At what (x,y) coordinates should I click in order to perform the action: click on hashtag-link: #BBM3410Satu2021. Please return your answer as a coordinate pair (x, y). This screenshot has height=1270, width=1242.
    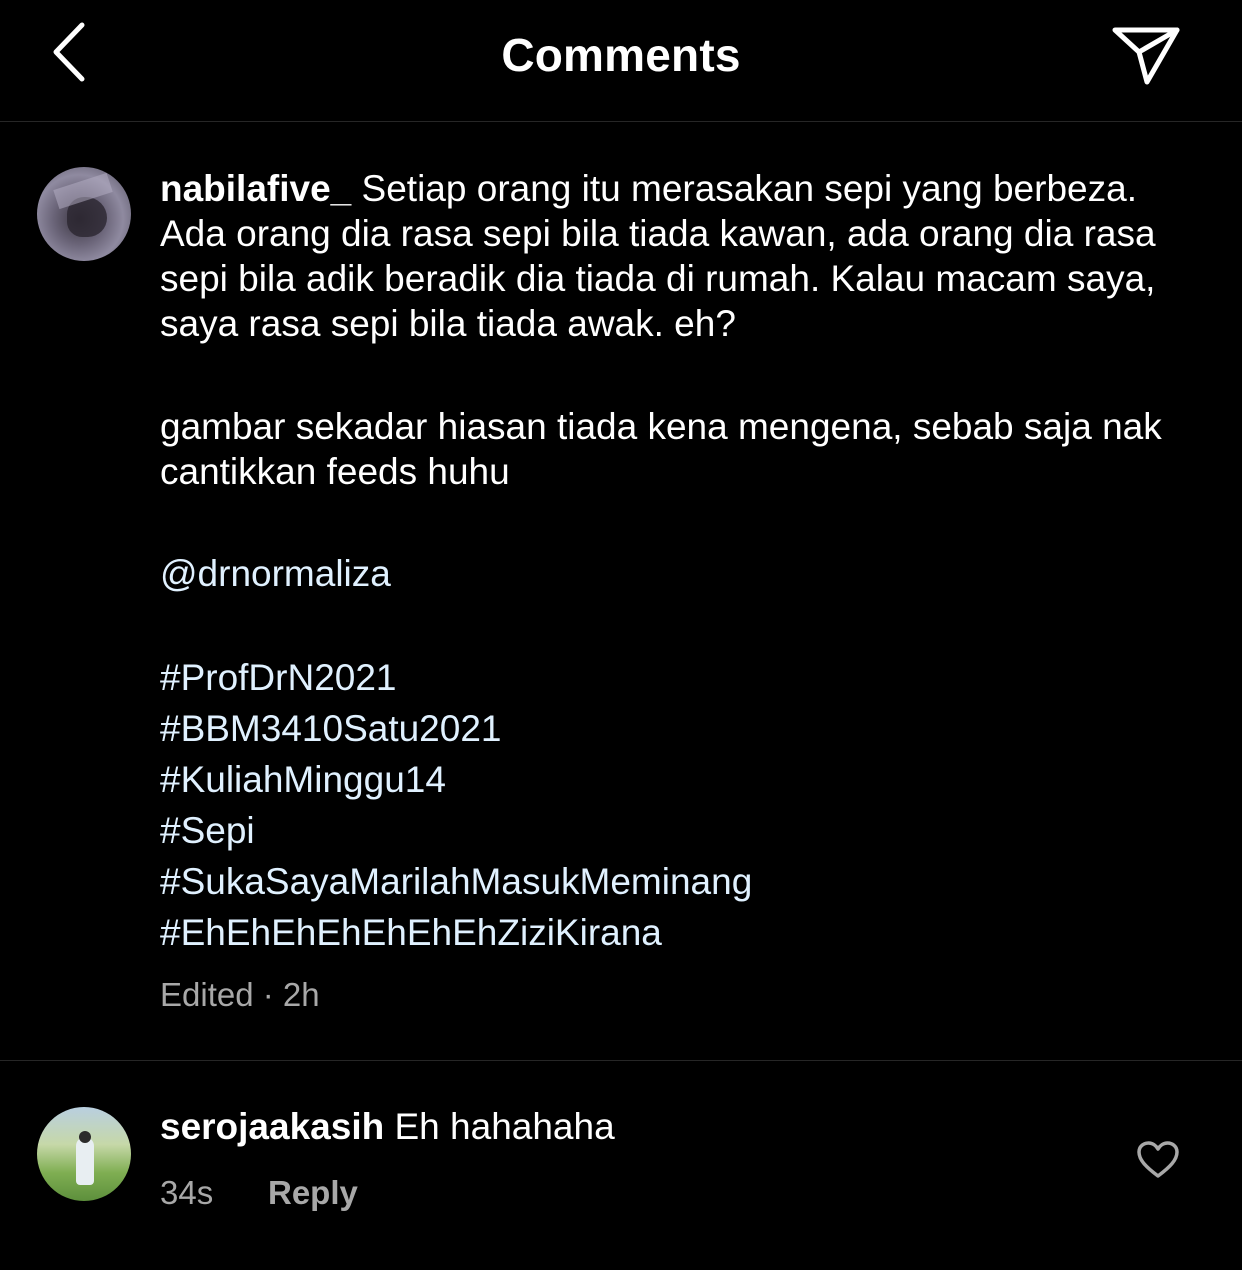
    Looking at the image, I should click on (456, 728).